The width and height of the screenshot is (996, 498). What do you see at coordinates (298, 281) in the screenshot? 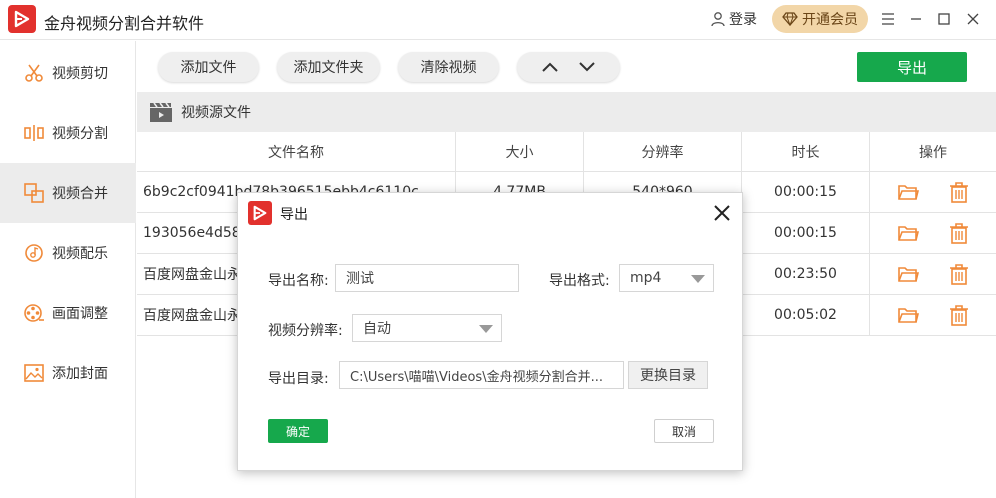
I see `export-name-label: 导出名称:` at bounding box center [298, 281].